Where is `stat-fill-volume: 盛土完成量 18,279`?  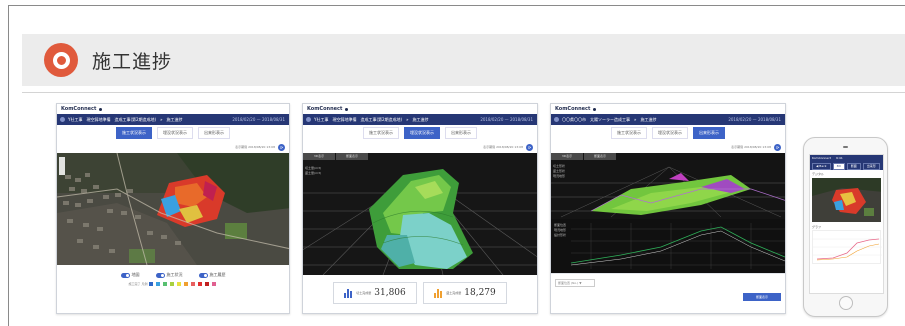
stat-fill-volume: 盛土完成量 18,279 is located at coordinates (465, 293).